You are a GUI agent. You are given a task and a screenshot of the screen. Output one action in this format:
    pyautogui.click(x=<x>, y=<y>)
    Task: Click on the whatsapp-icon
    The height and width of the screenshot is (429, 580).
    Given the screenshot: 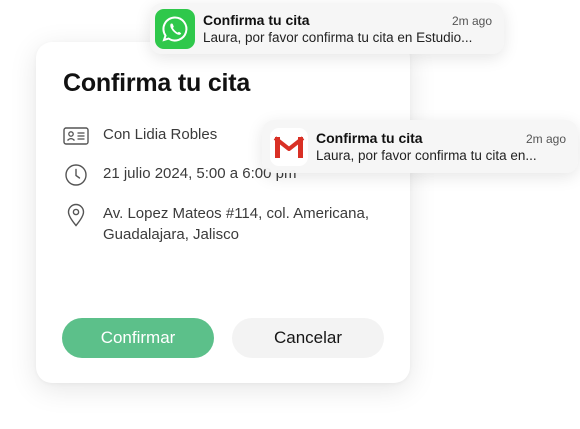 What is the action you would take?
    pyautogui.click(x=175, y=28)
    